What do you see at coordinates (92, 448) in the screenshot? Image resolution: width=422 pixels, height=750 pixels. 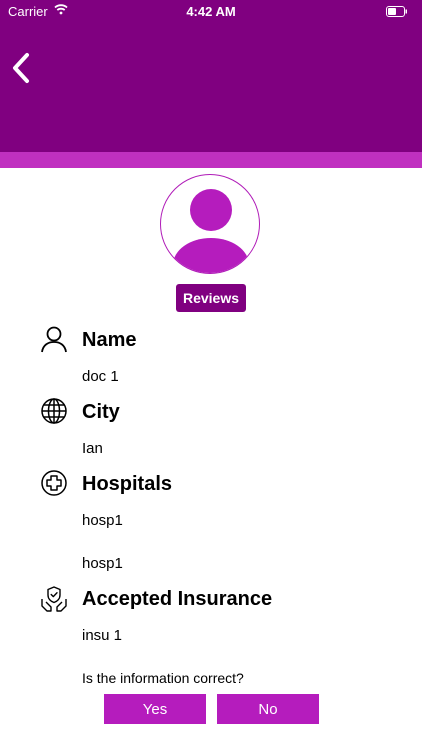 I see `city-value: Ian` at bounding box center [92, 448].